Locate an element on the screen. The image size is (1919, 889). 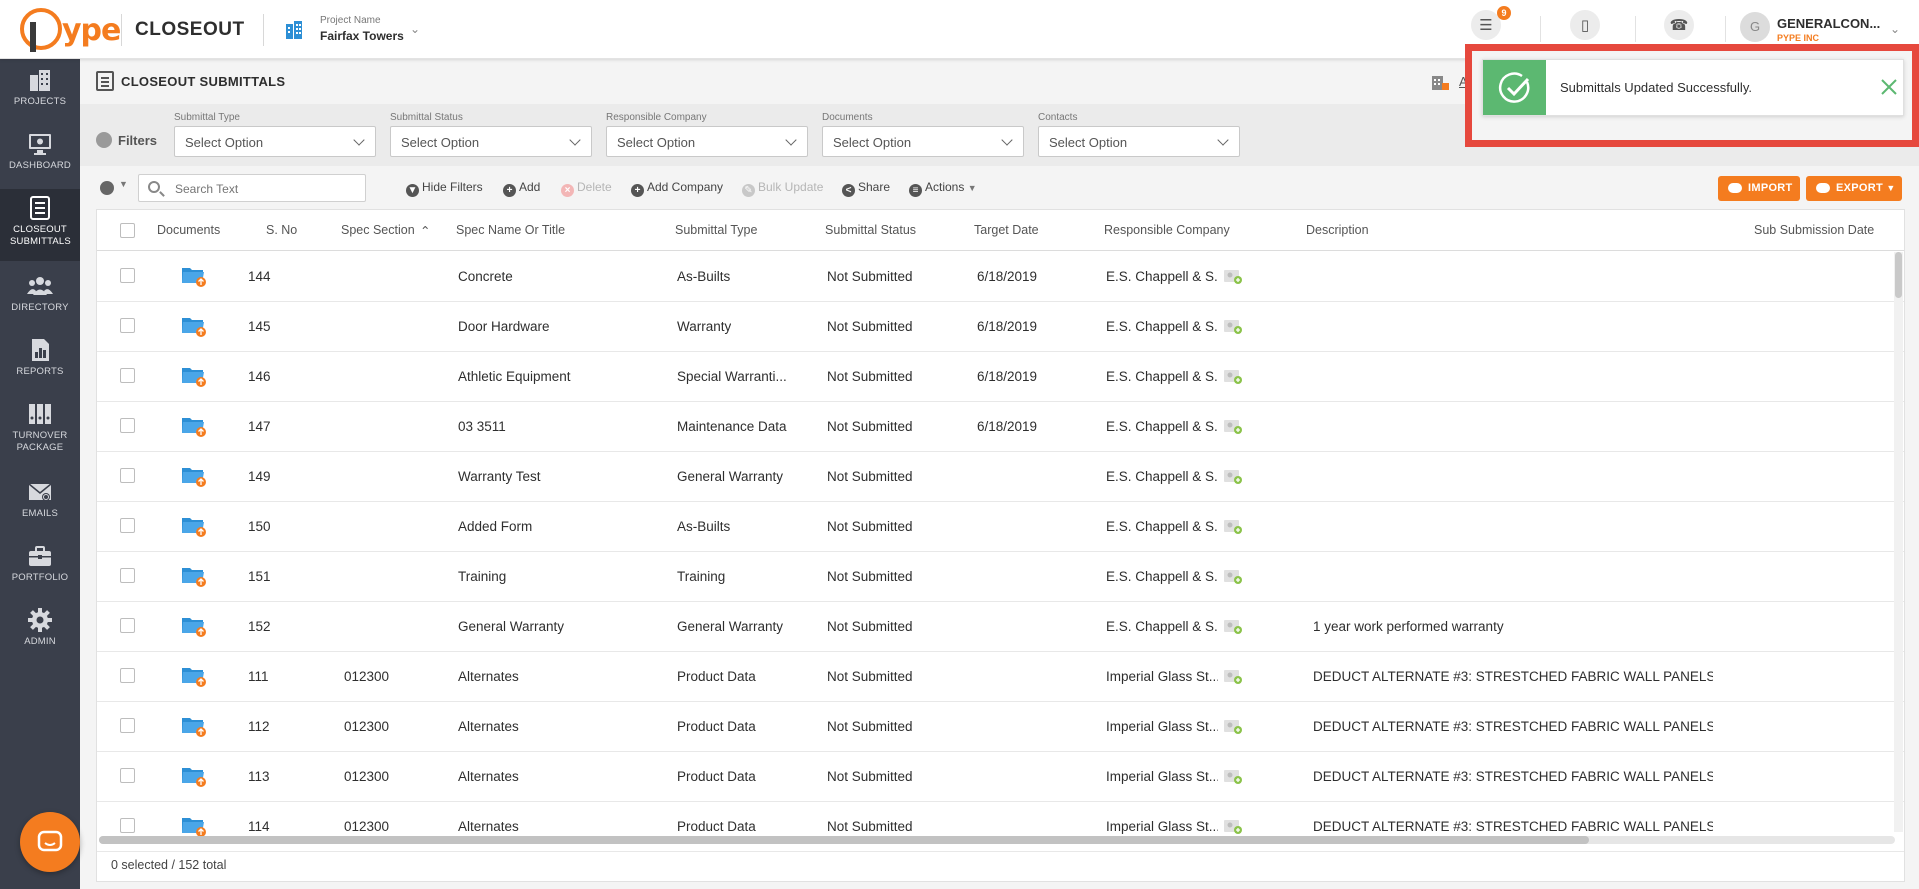
select-all-checkbox is located at coordinates (127, 230).